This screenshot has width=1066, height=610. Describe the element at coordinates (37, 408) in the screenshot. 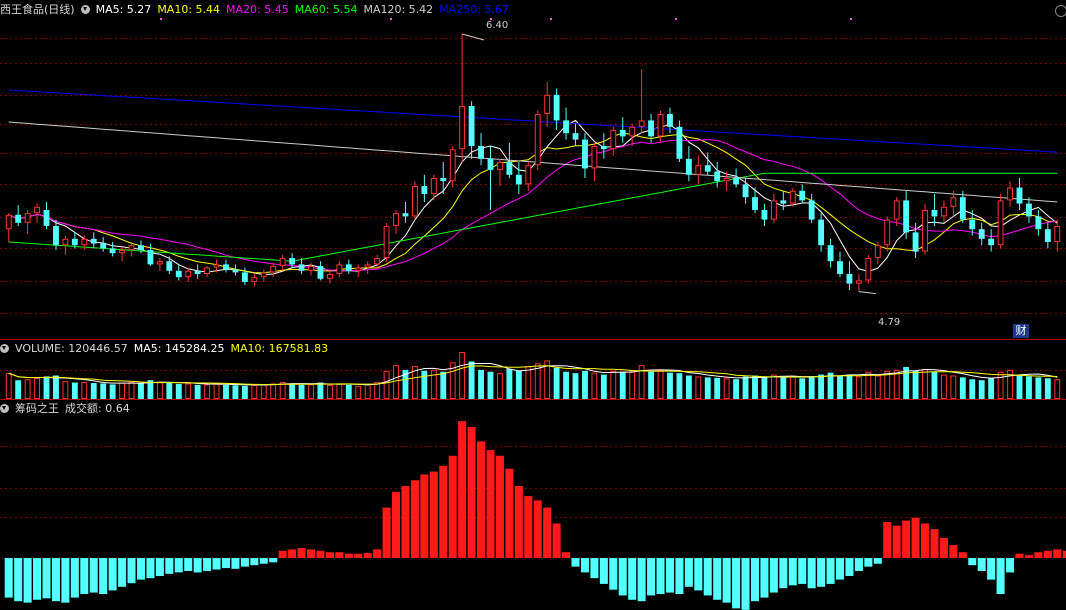

I see `indicator-name: 筹码之王` at that location.